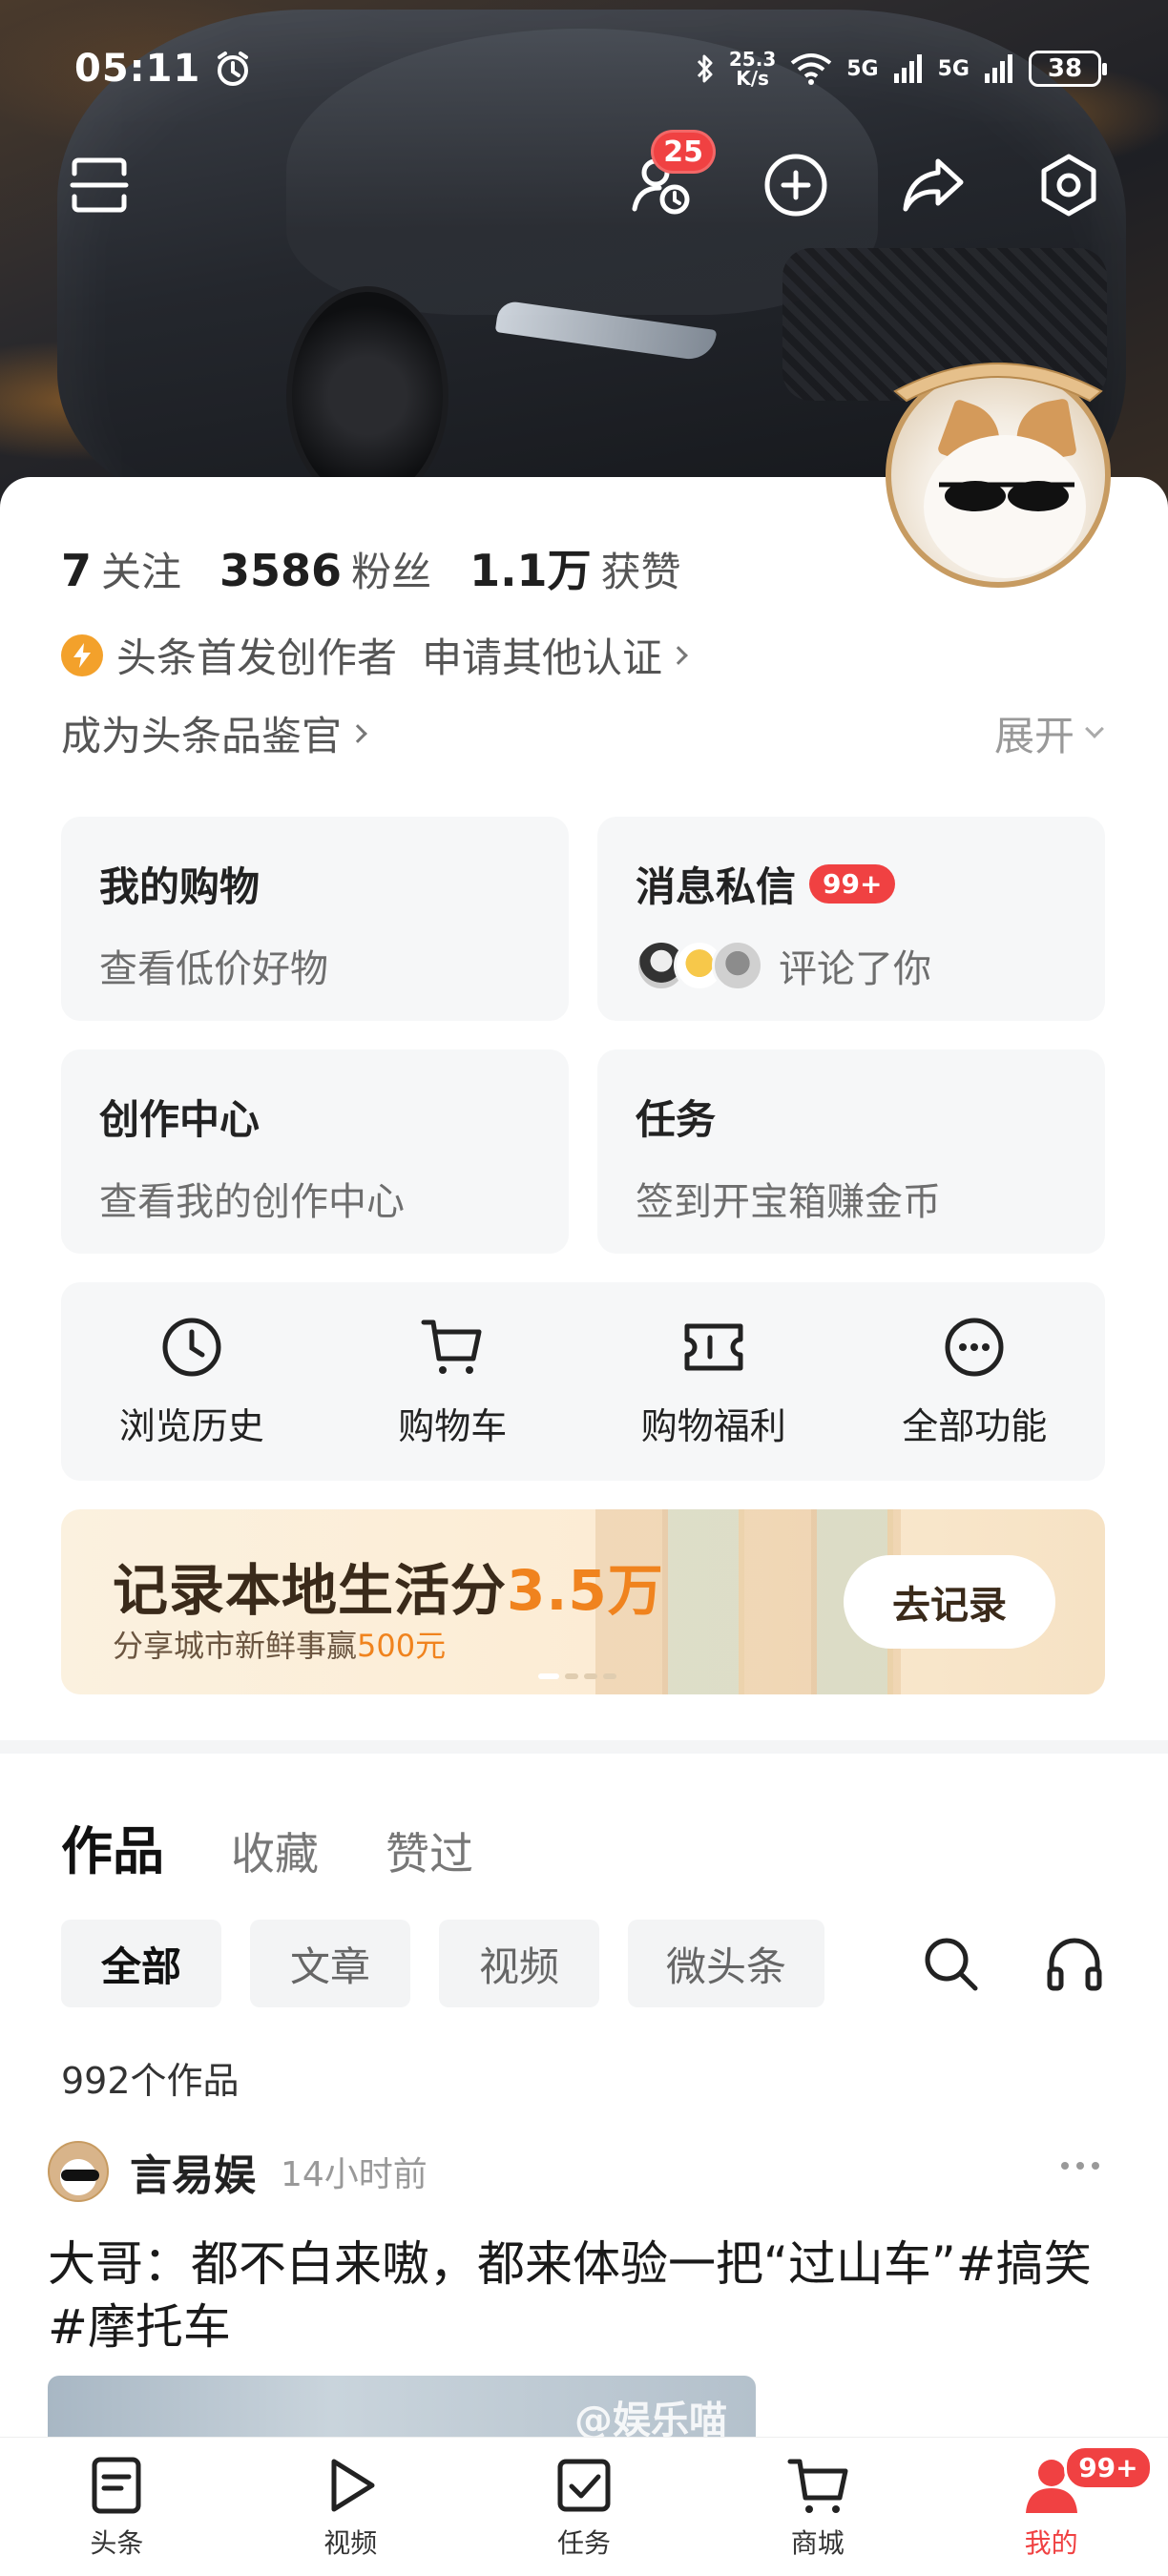 The image size is (1168, 2576). What do you see at coordinates (853, 884) in the screenshot?
I see `messages-badge: 99+` at bounding box center [853, 884].